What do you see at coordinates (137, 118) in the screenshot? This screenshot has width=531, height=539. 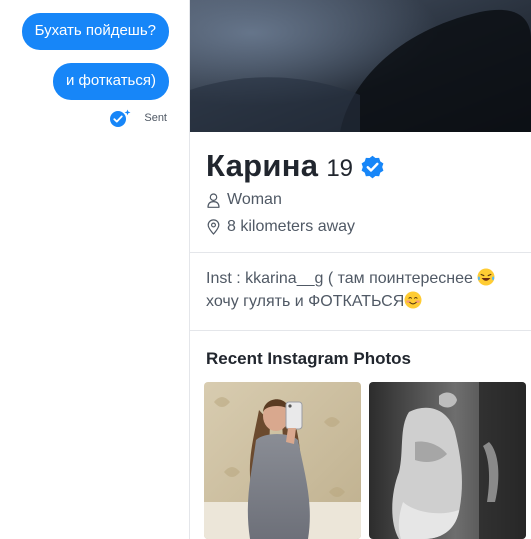 I see `message-status: Sent` at bounding box center [137, 118].